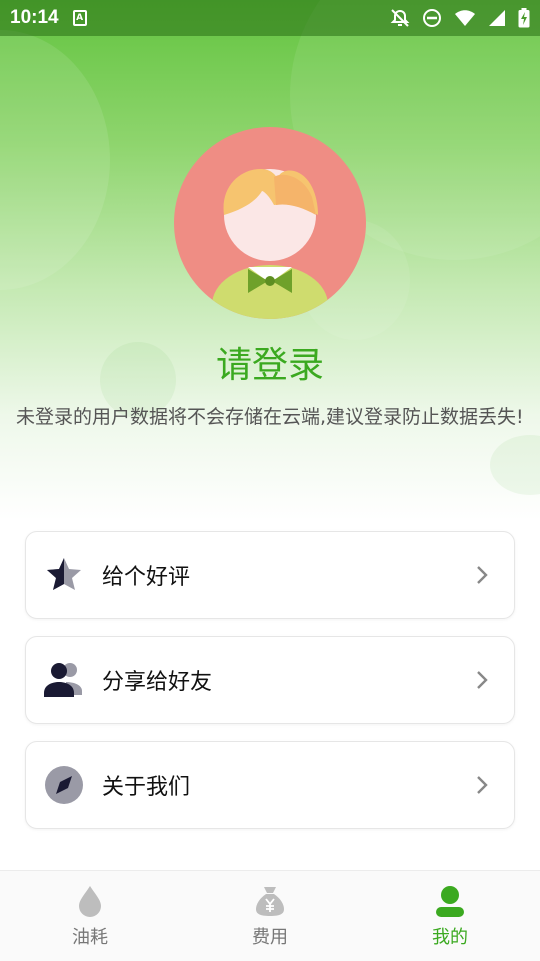  I want to click on avatar-illustration, so click(270, 244).